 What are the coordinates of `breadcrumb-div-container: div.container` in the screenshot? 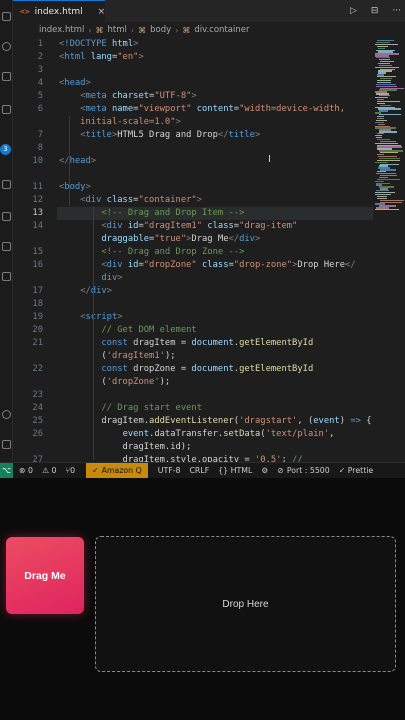 It's located at (221, 30).